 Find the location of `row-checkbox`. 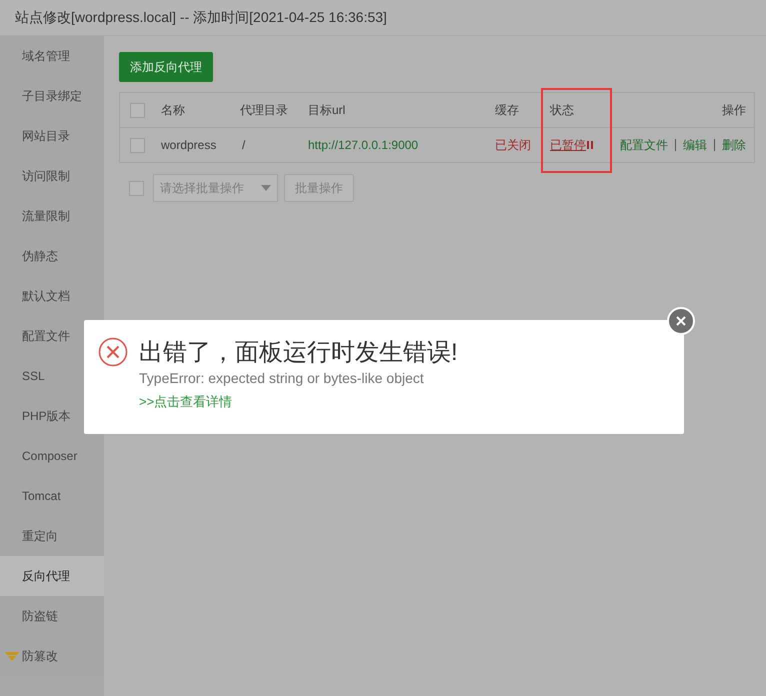

row-checkbox is located at coordinates (137, 145).